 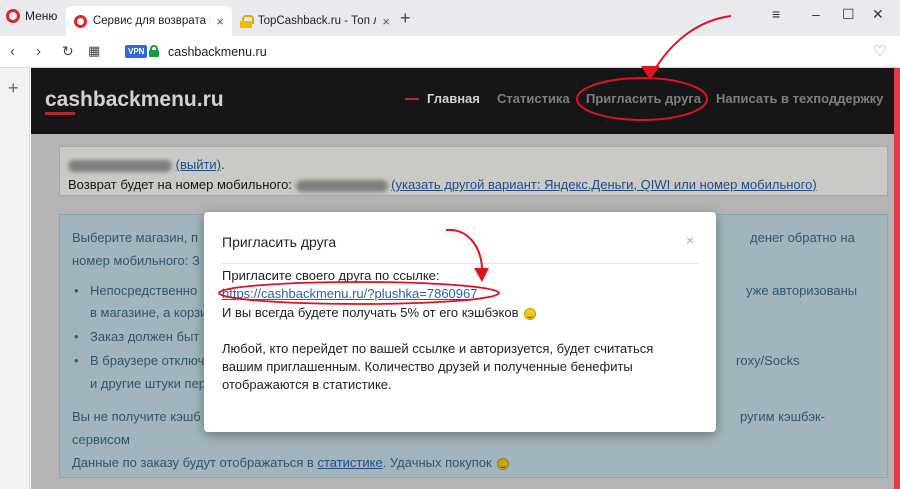 I want to click on modal-divider, so click(x=460, y=263).